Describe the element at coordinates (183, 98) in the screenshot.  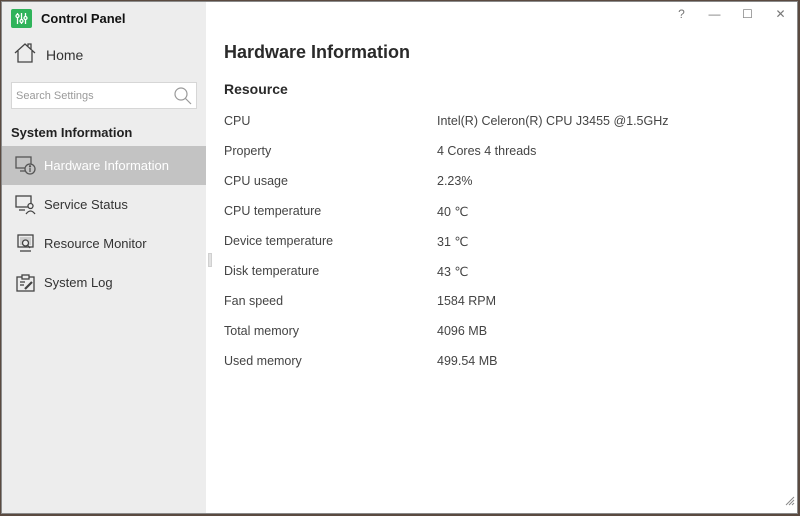
I see `search-icon` at that location.